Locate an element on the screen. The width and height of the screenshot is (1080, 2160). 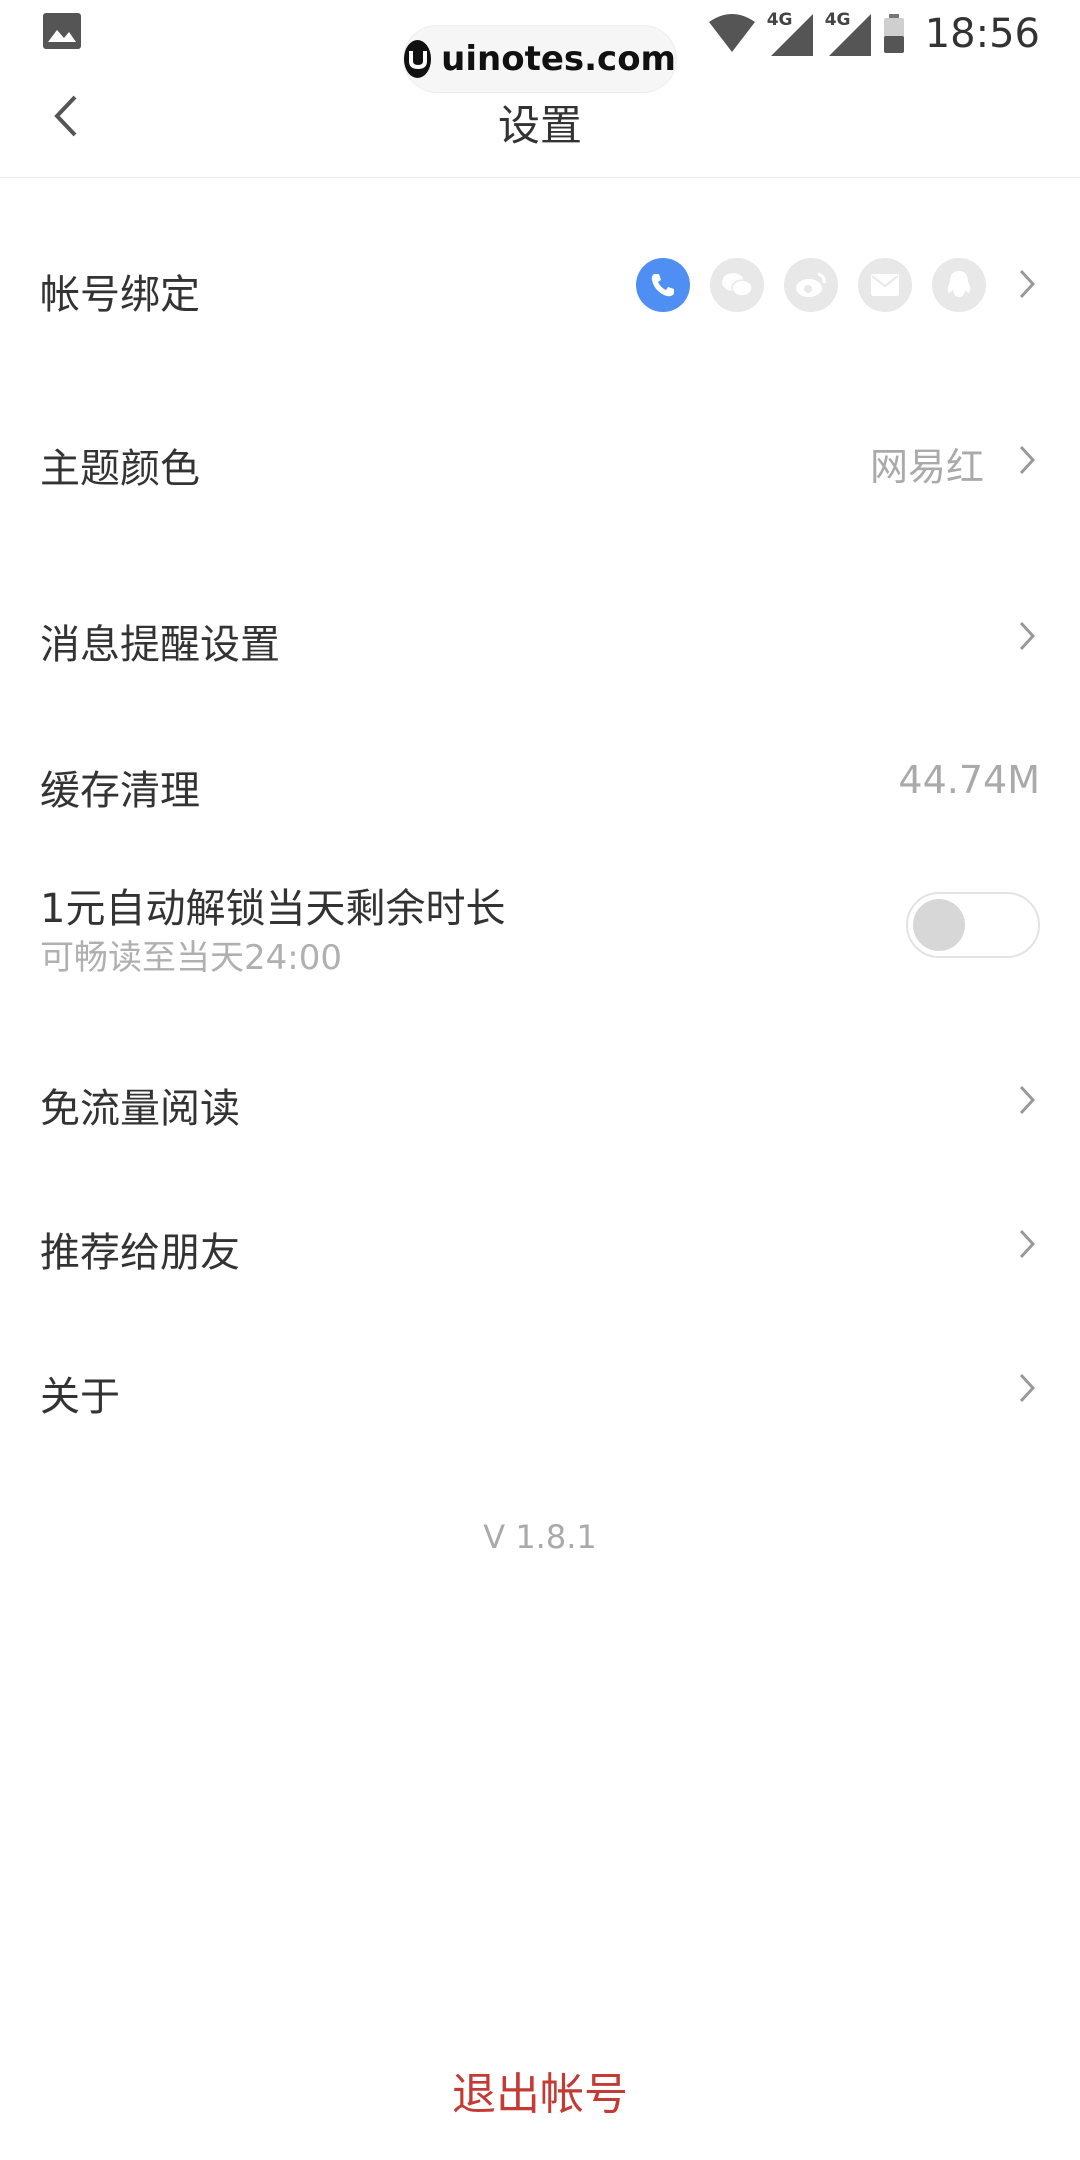
auto-unlock-toggle is located at coordinates (973, 925).